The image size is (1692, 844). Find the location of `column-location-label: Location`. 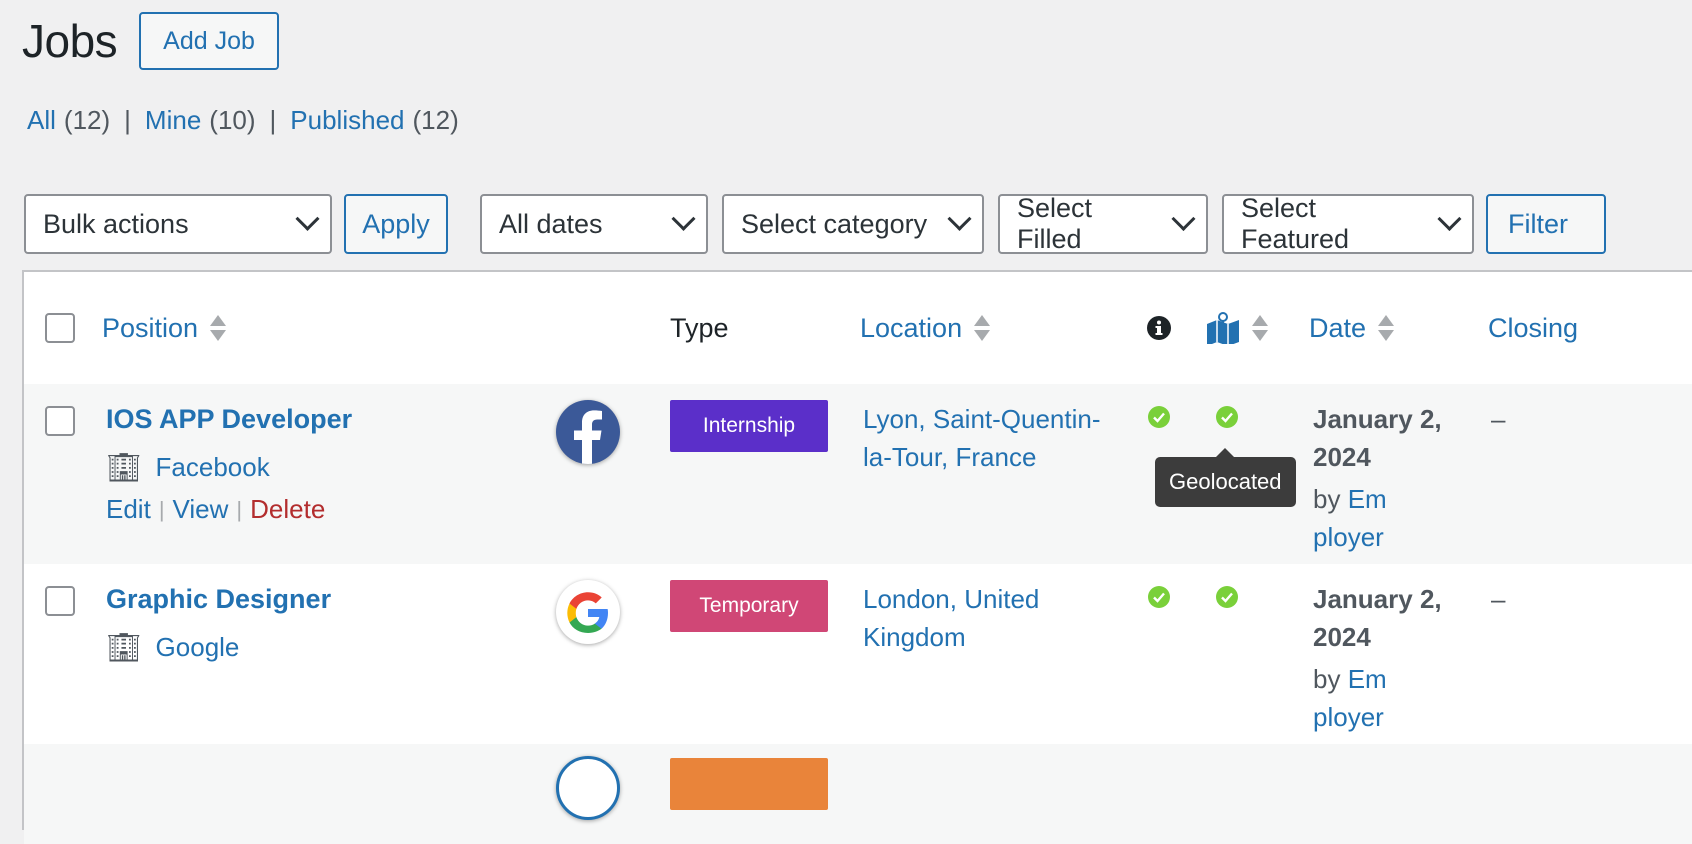

column-location-label: Location is located at coordinates (911, 328).